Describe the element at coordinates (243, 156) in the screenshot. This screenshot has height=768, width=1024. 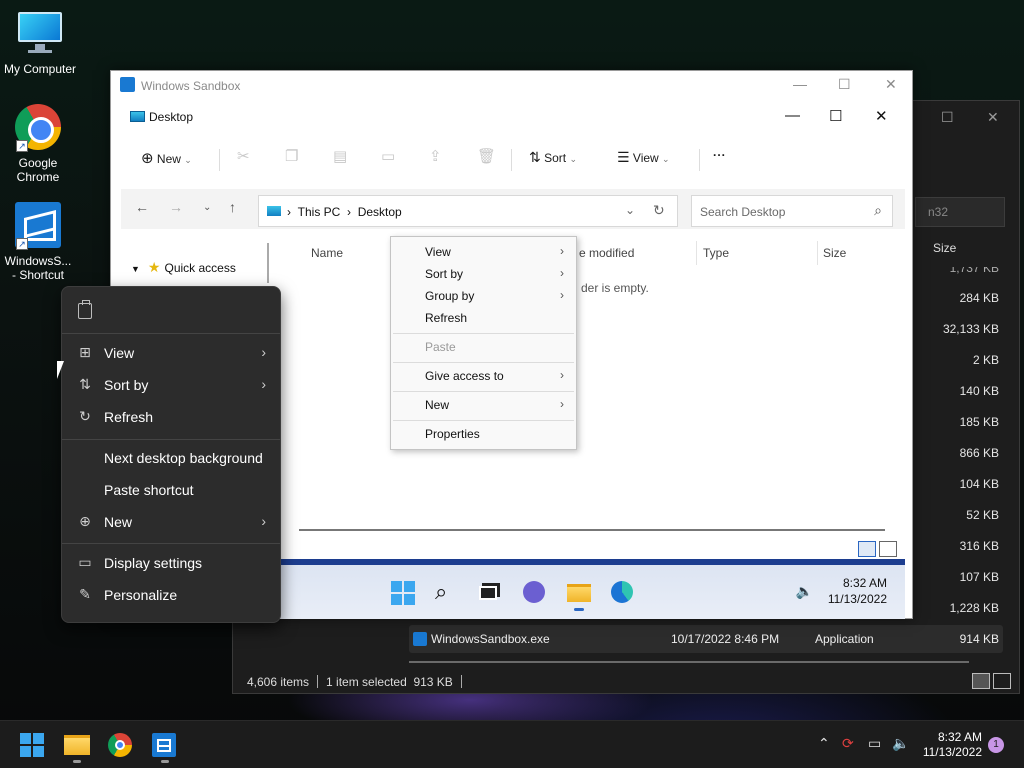
I see `cut-icon: ✂` at that location.